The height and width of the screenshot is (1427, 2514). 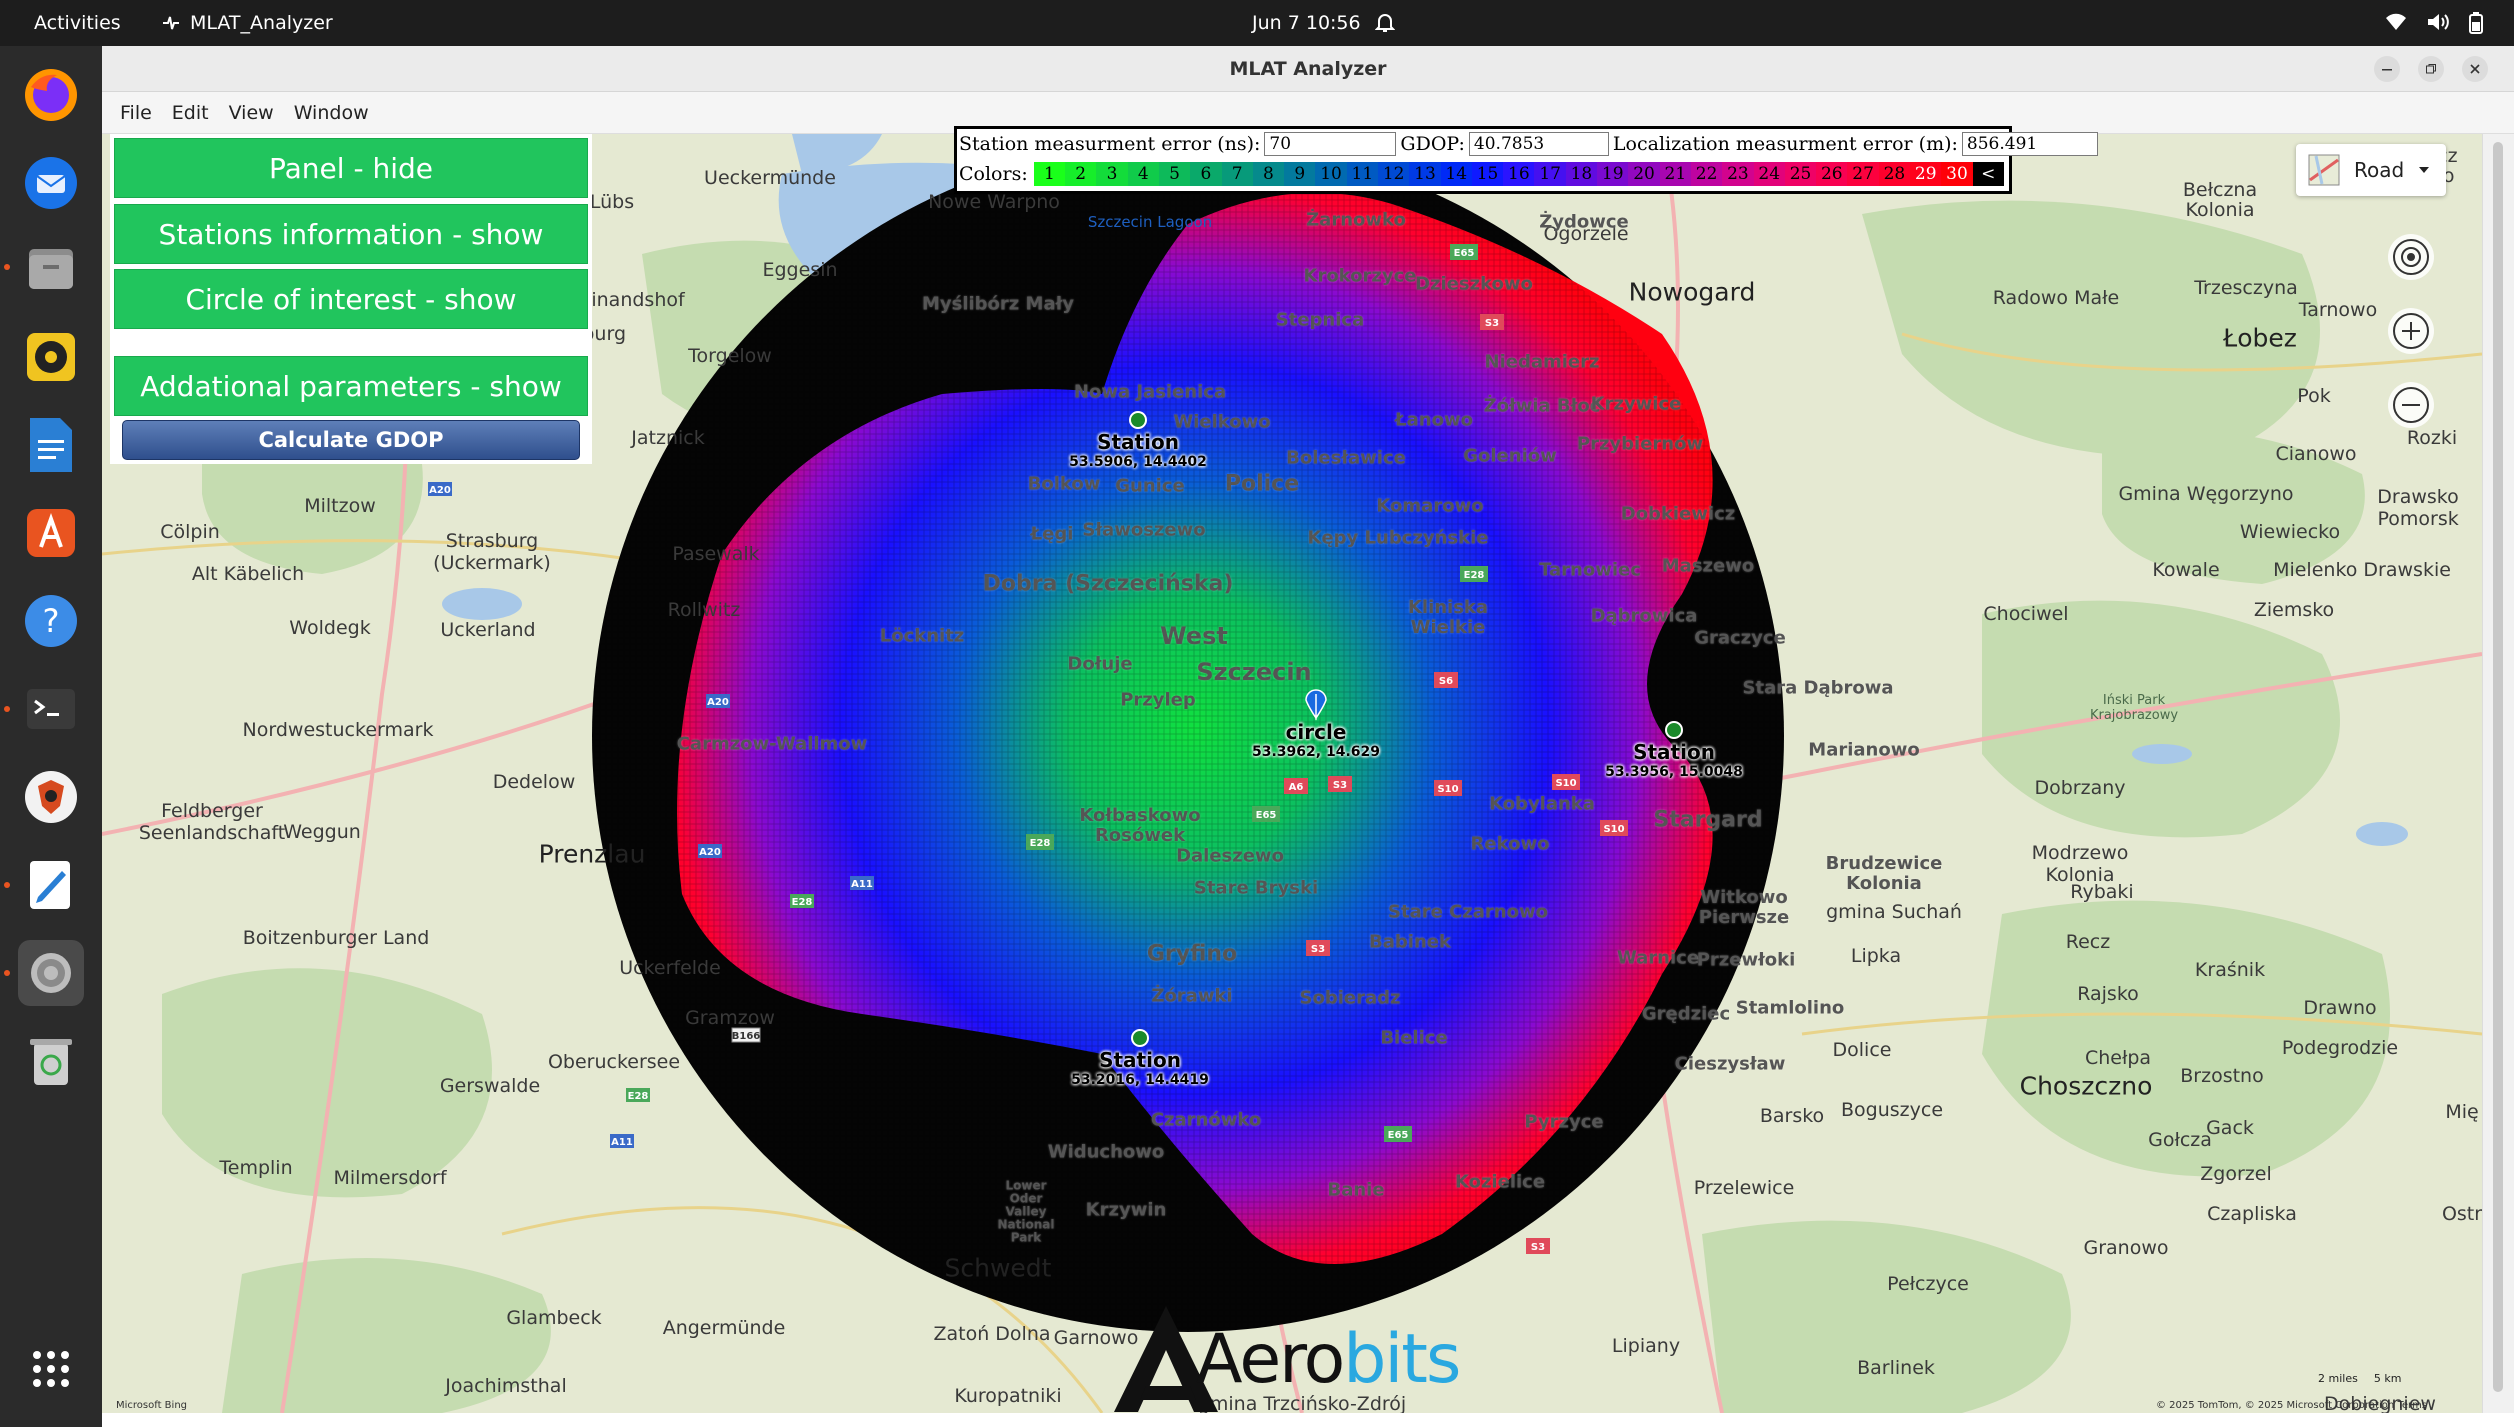 I want to click on calculate-gdop-button: Calculate GDOP, so click(x=351, y=440).